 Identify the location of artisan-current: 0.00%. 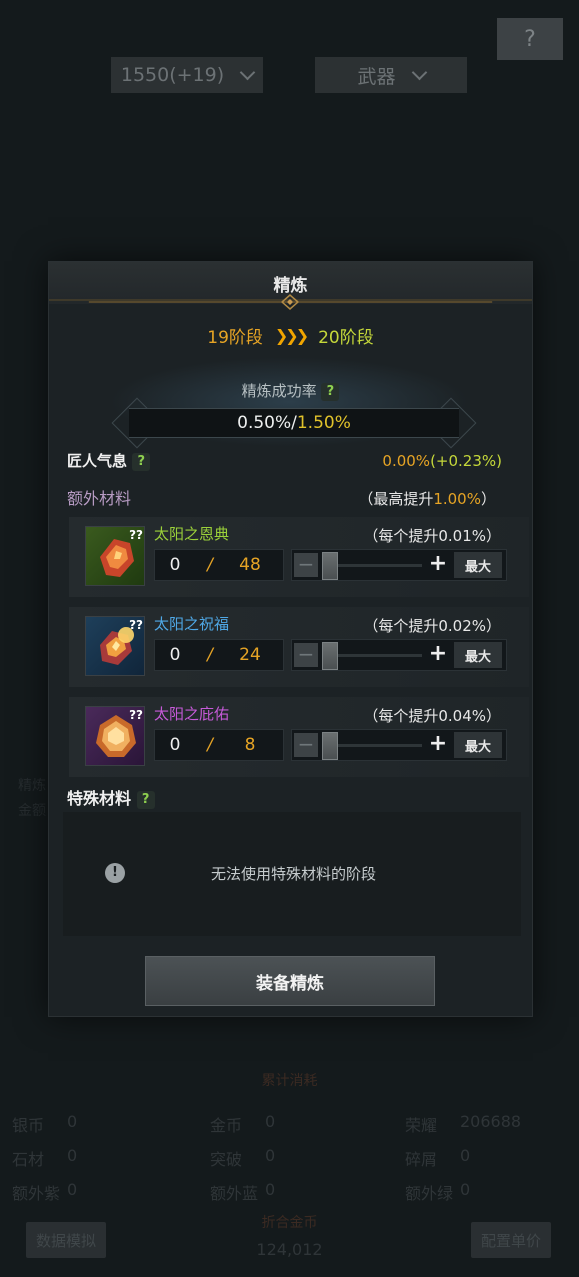
(406, 461).